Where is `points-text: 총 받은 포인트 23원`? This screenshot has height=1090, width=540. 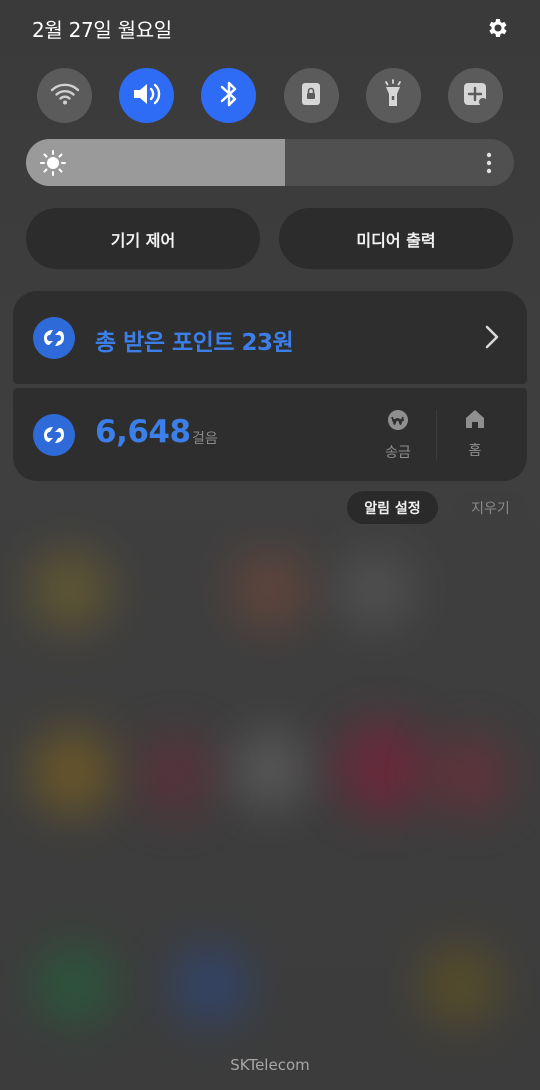
points-text: 총 받은 포인트 23원 is located at coordinates (194, 343).